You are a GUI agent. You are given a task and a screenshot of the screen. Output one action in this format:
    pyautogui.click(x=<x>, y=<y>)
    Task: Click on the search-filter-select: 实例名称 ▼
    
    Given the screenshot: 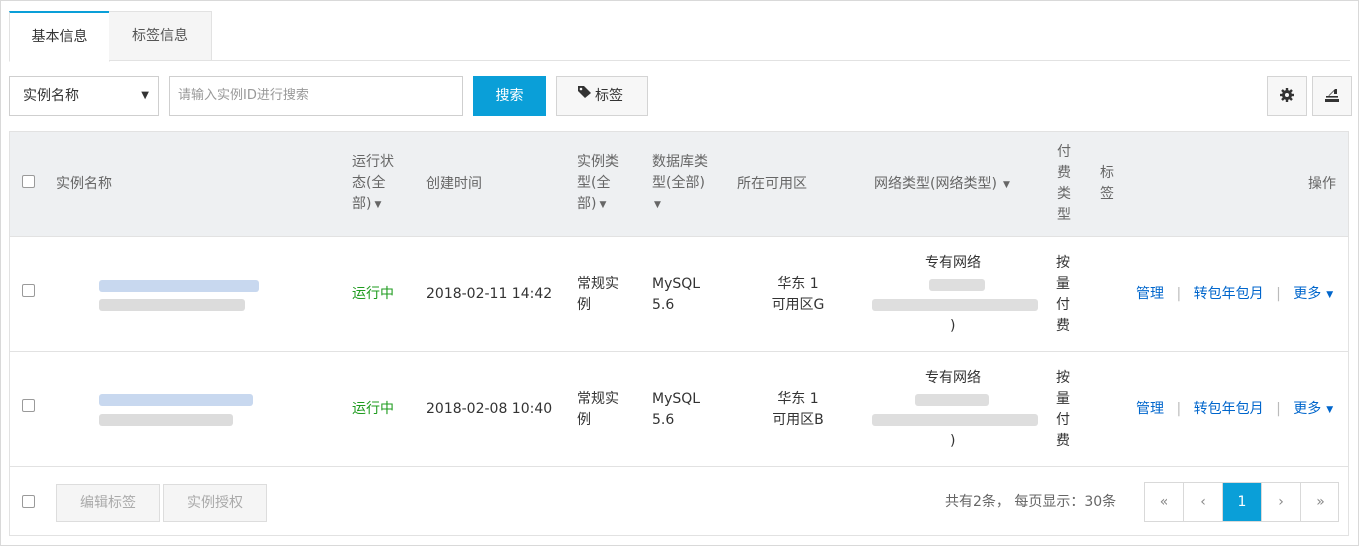 What is the action you would take?
    pyautogui.click(x=84, y=96)
    